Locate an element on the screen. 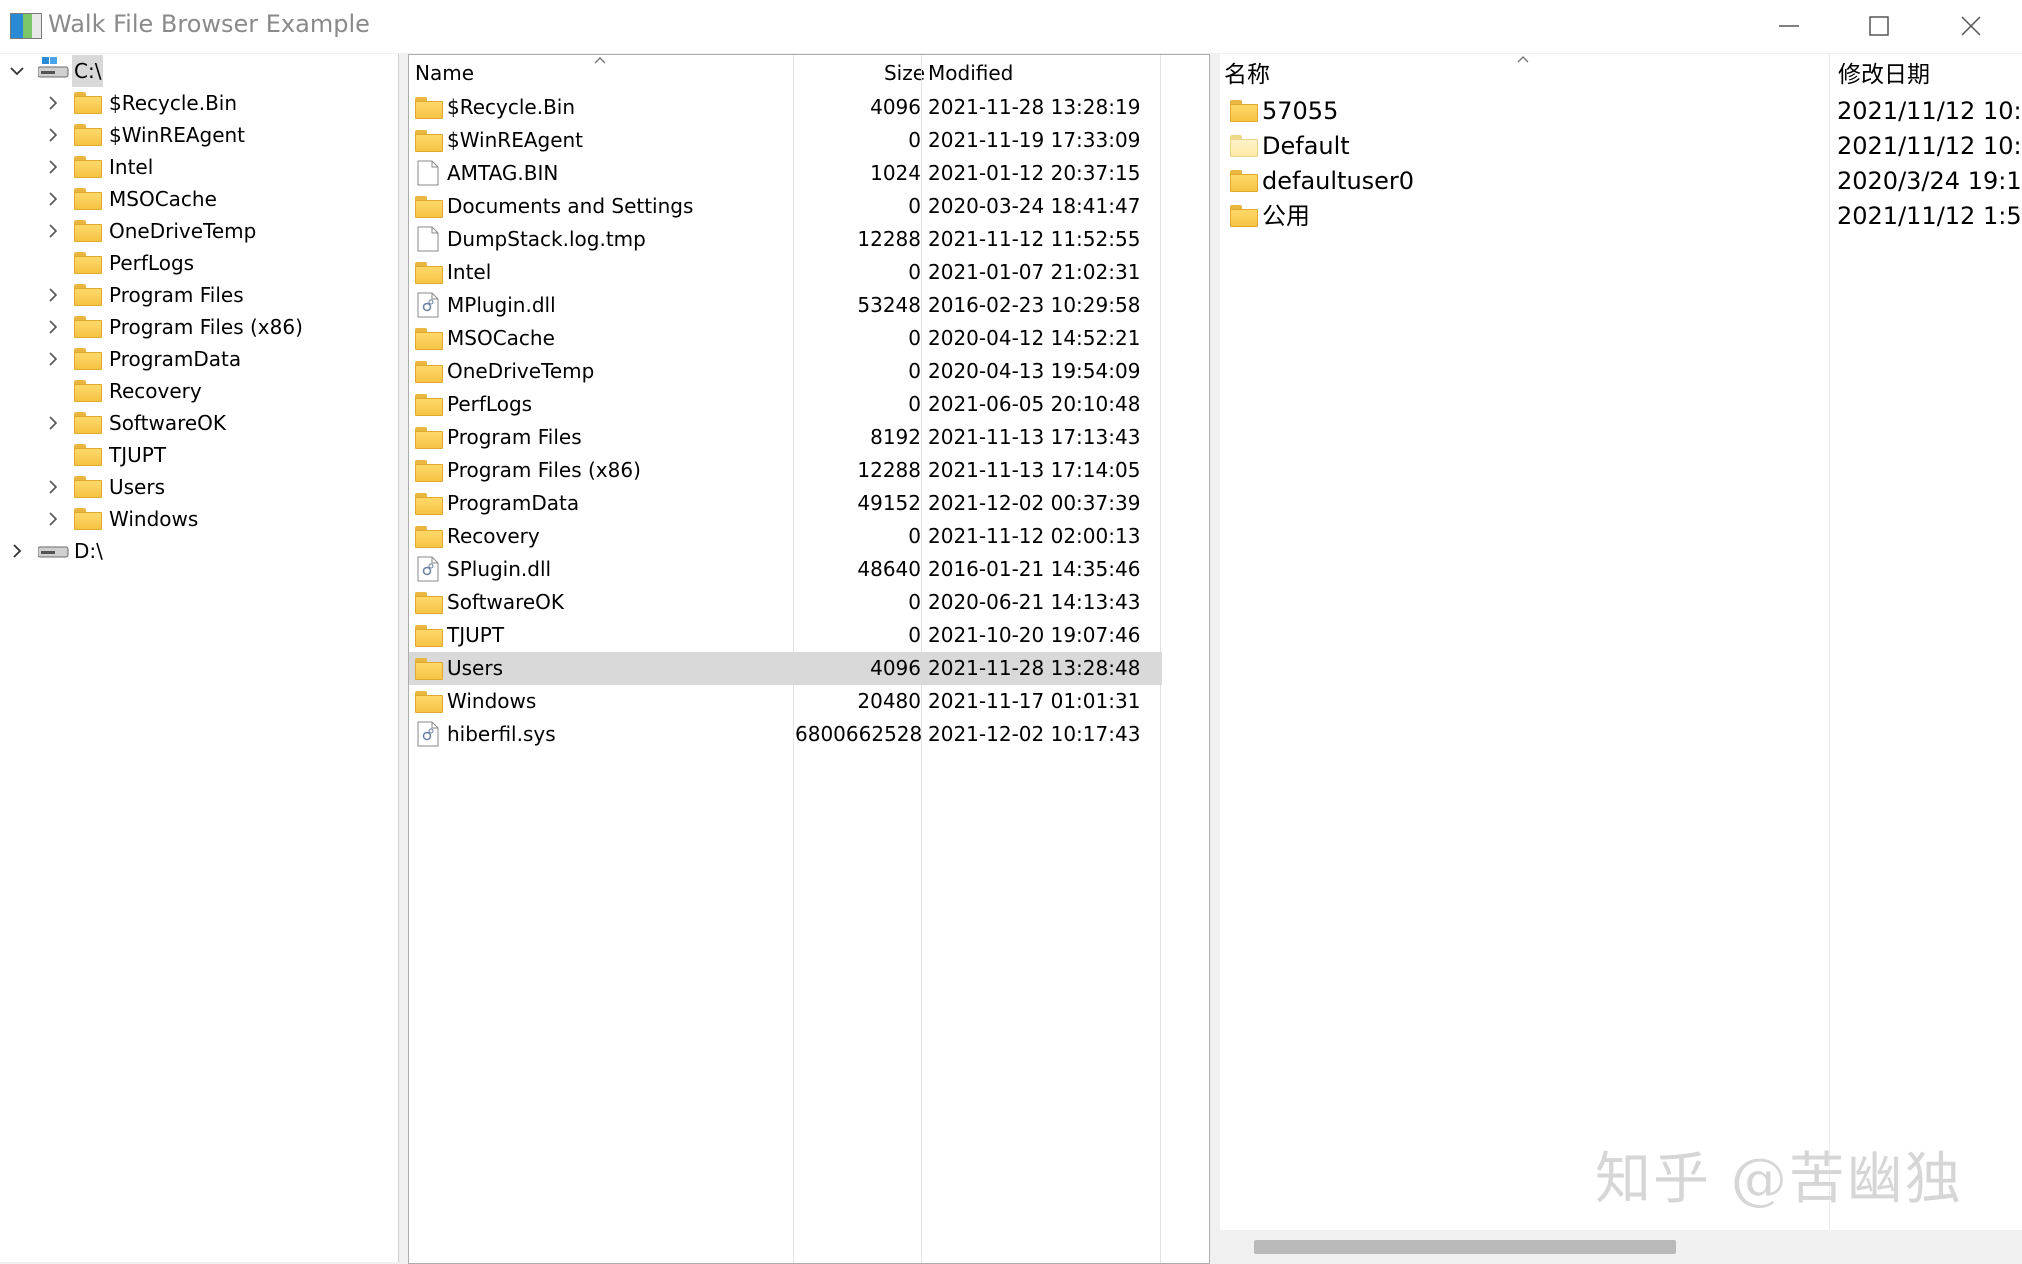 The width and height of the screenshot is (2022, 1264). cell-name: SoftwareOK is located at coordinates (506, 602).